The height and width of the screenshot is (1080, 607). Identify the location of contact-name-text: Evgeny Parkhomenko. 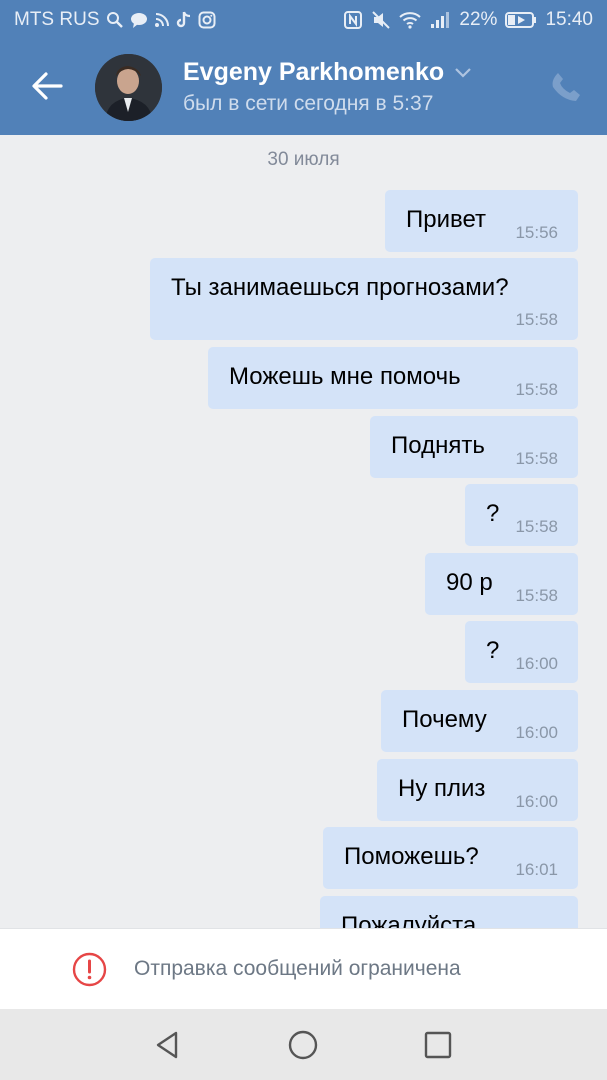
(314, 72).